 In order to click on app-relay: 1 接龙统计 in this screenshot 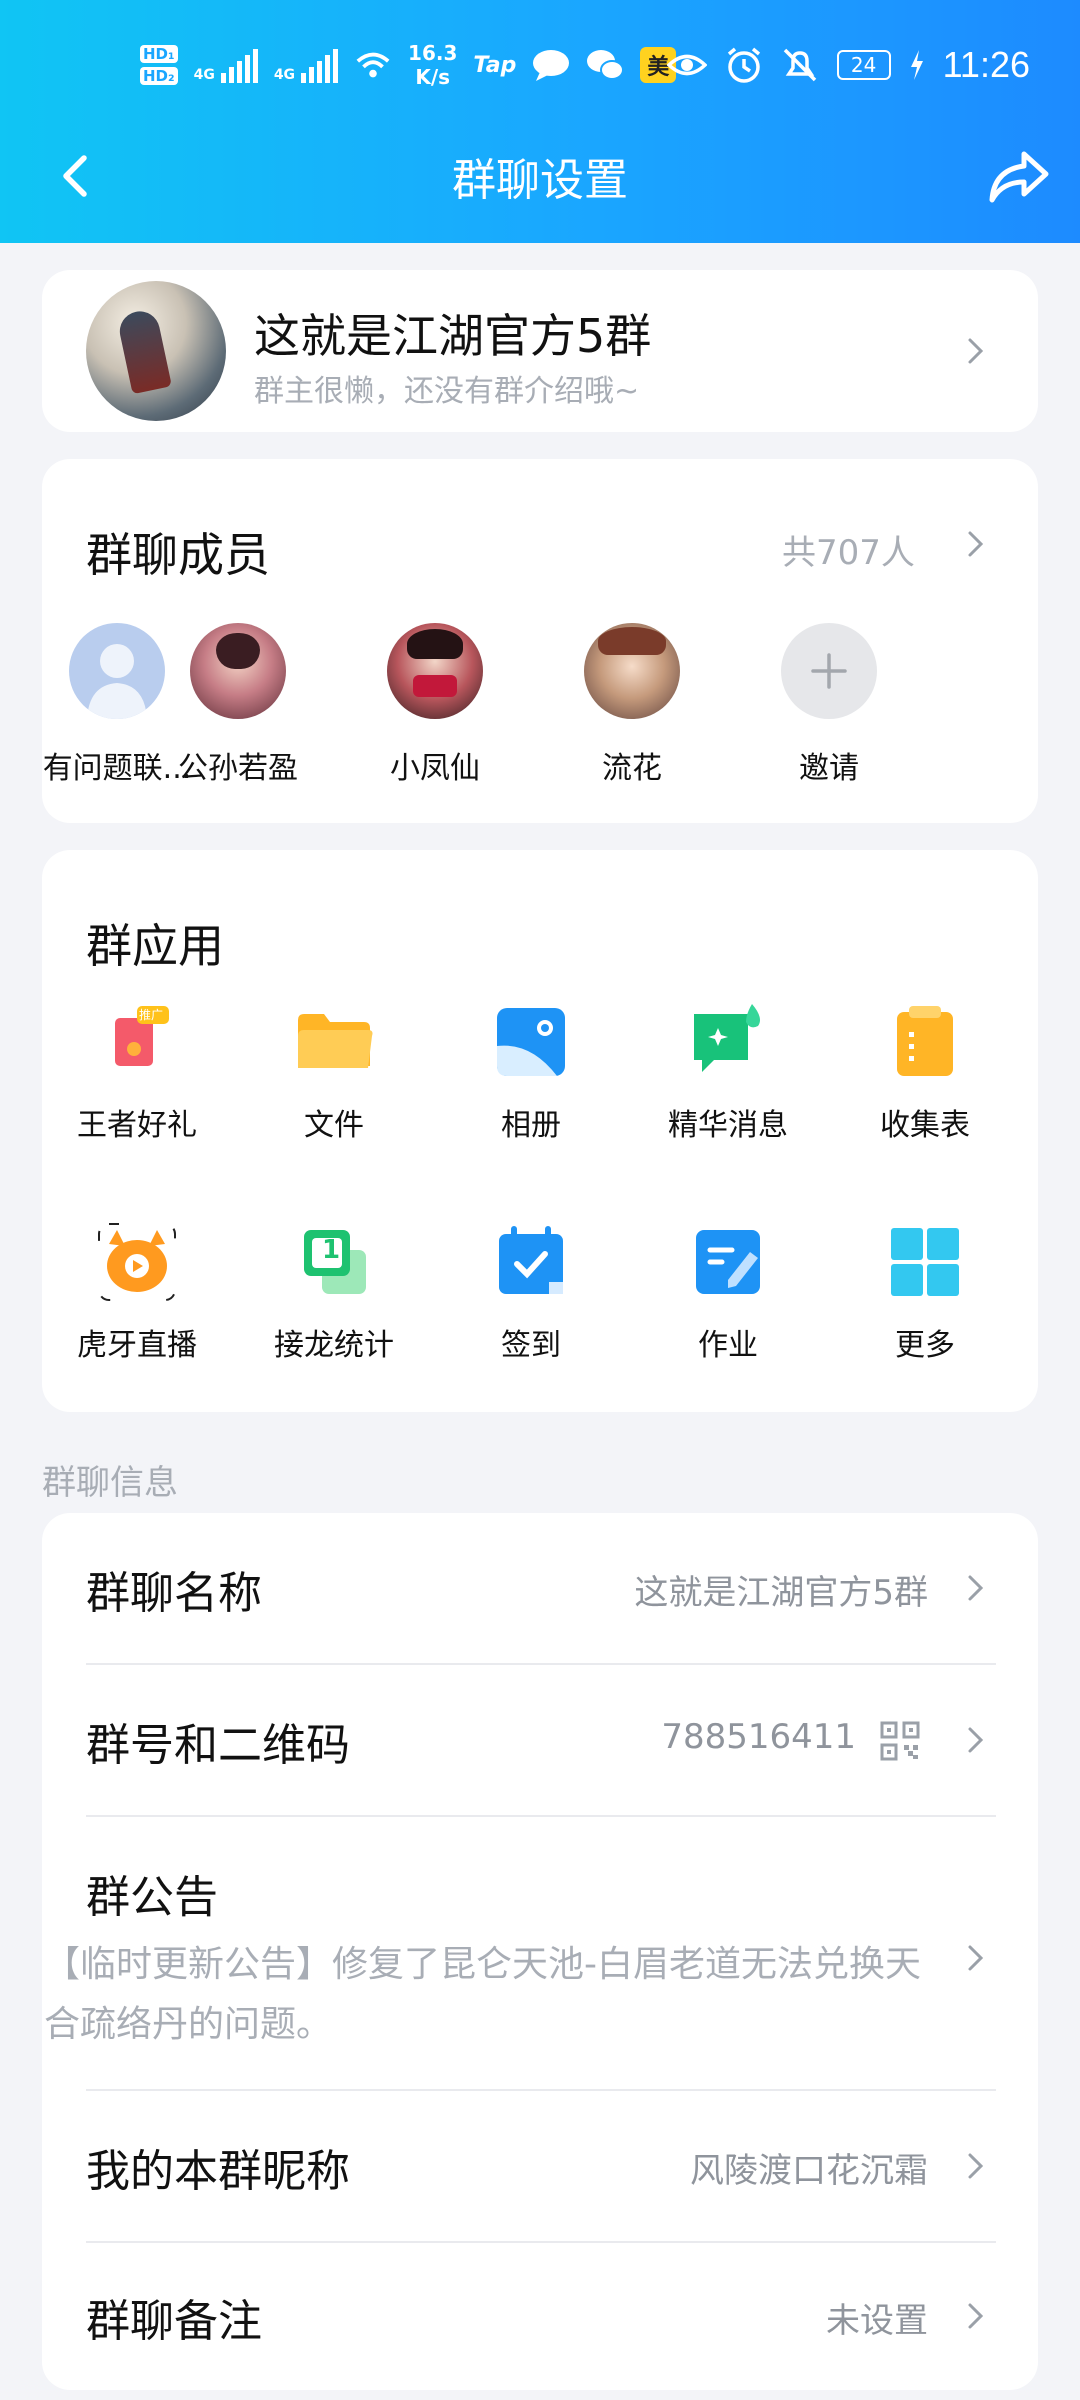, I will do `click(334, 1293)`.